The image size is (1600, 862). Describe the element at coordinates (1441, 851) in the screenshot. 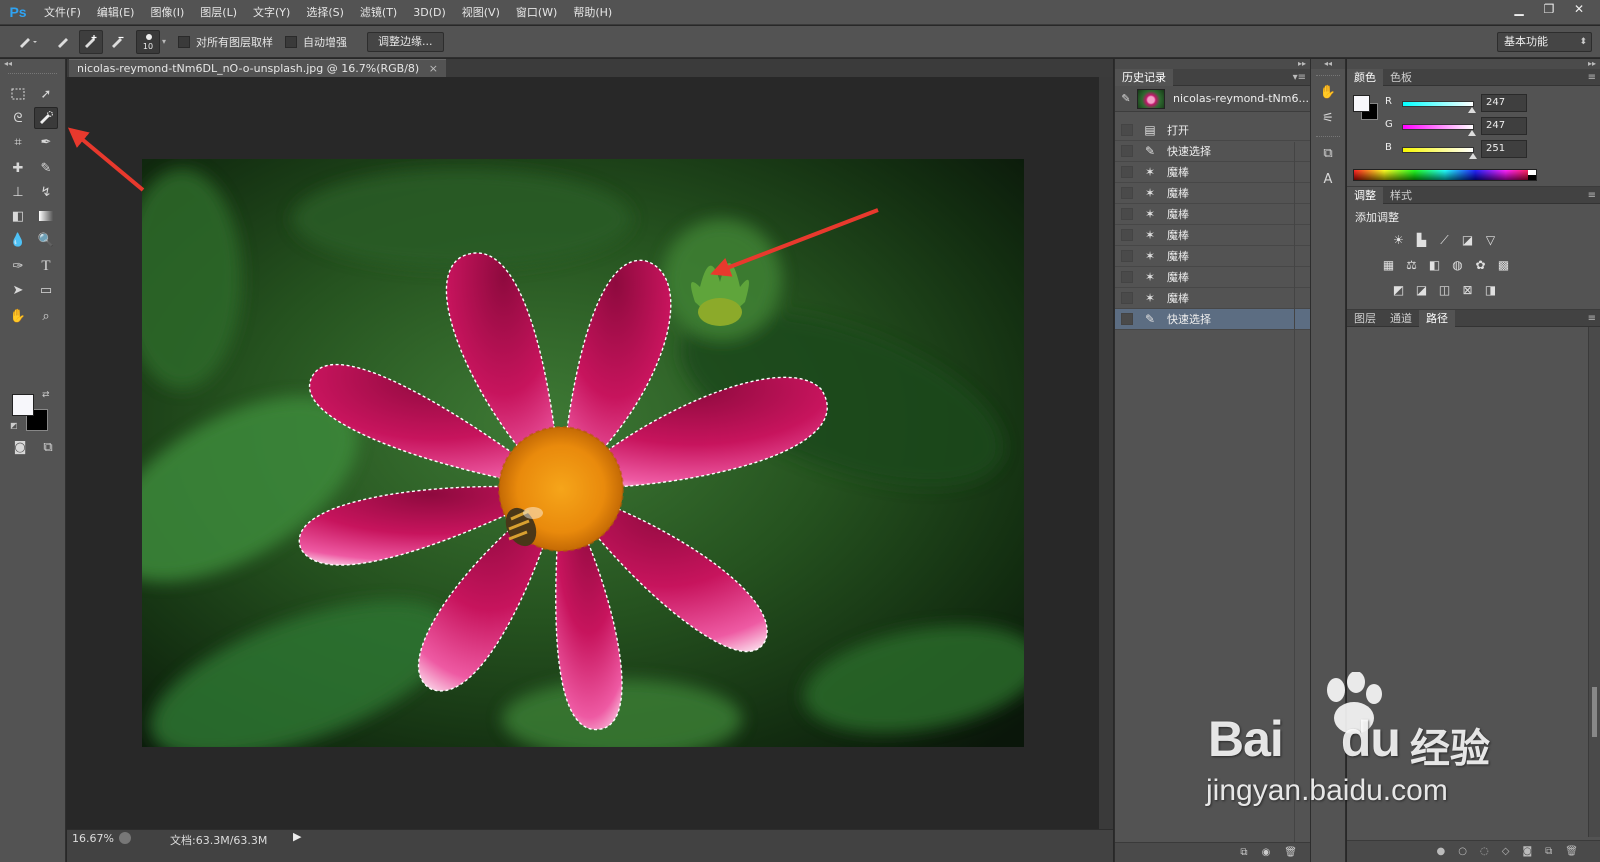

I see `fill-path-icon: ●` at that location.